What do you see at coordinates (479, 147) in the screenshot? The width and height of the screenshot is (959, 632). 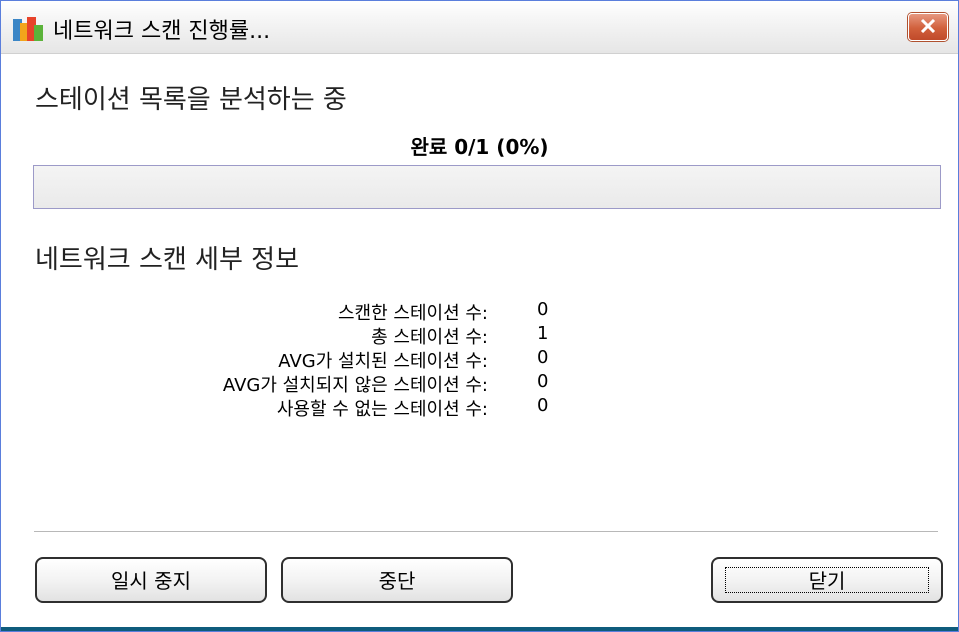 I see `progress-label: 완료 0/1 (0%)` at bounding box center [479, 147].